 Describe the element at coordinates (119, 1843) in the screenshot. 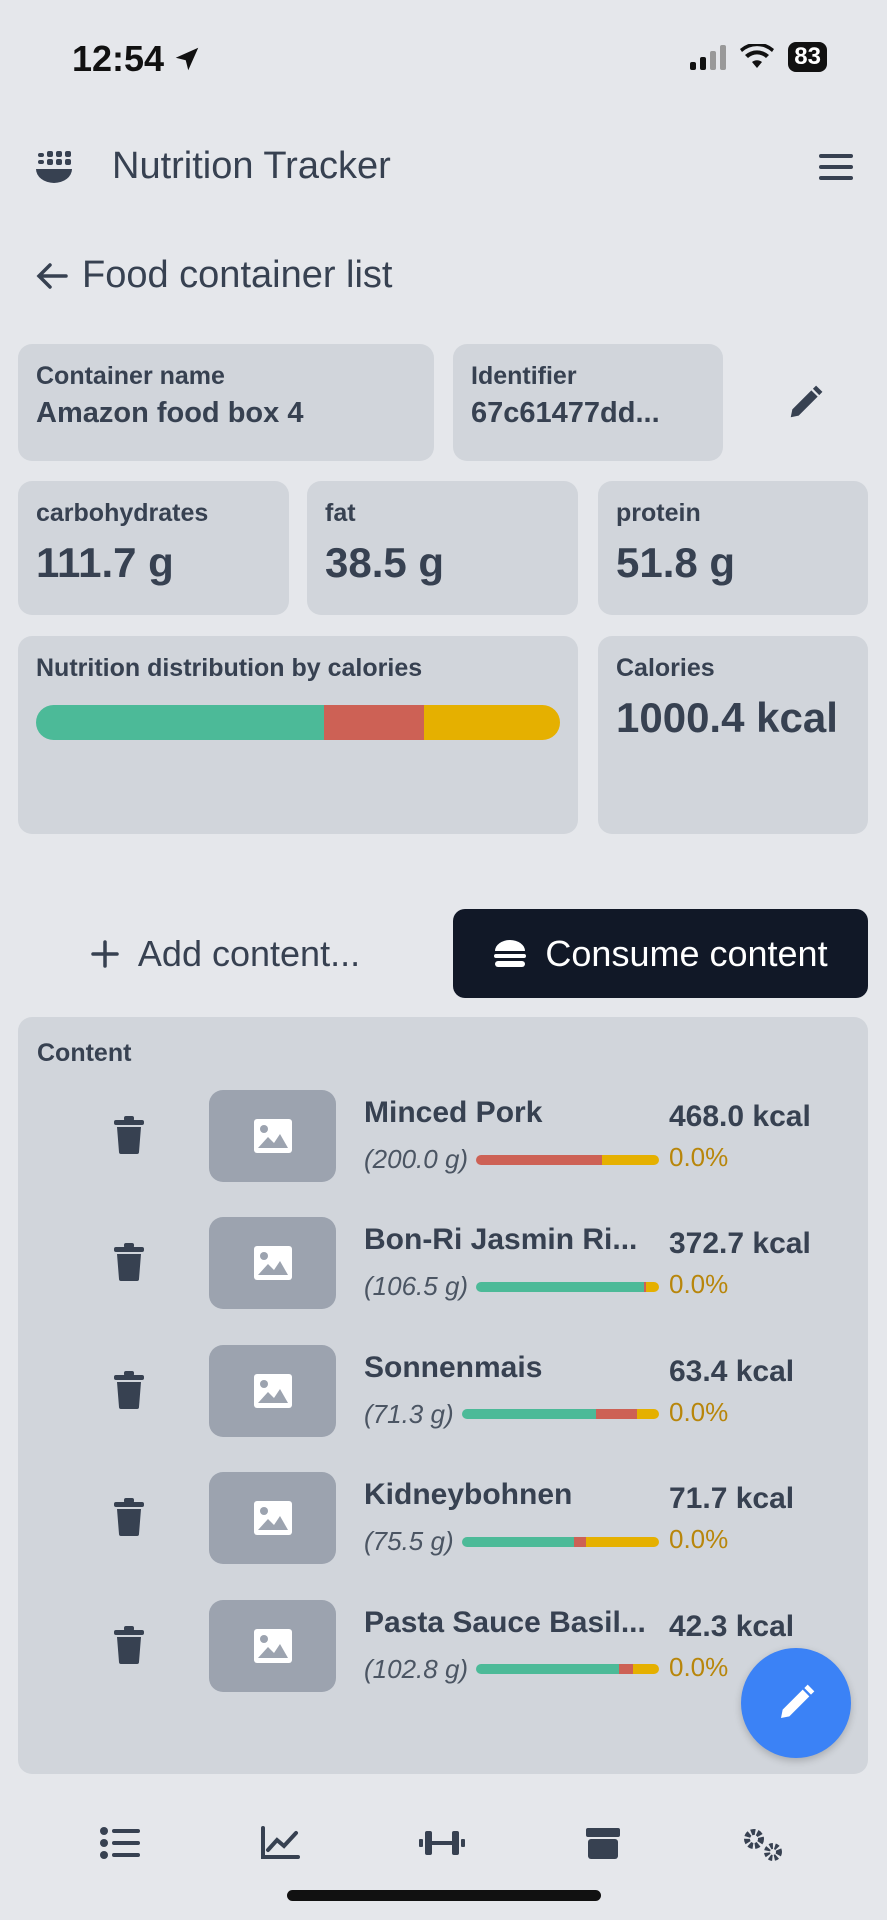

I see `list-icon` at that location.